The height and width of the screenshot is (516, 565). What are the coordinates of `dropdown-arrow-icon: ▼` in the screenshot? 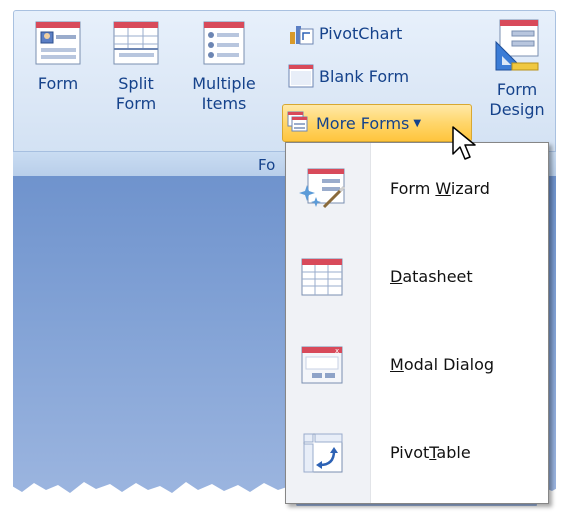 It's located at (417, 123).